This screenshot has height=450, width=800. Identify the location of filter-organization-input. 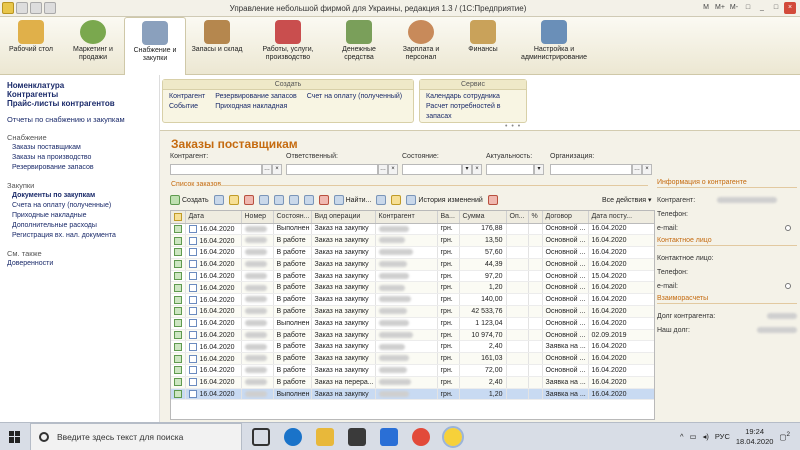
(591, 169).